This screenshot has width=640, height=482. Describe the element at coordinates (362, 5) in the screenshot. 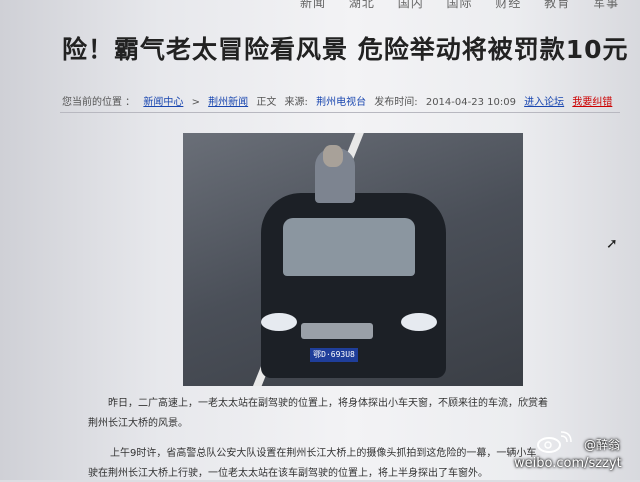

I see `nav-item: 湖北` at that location.